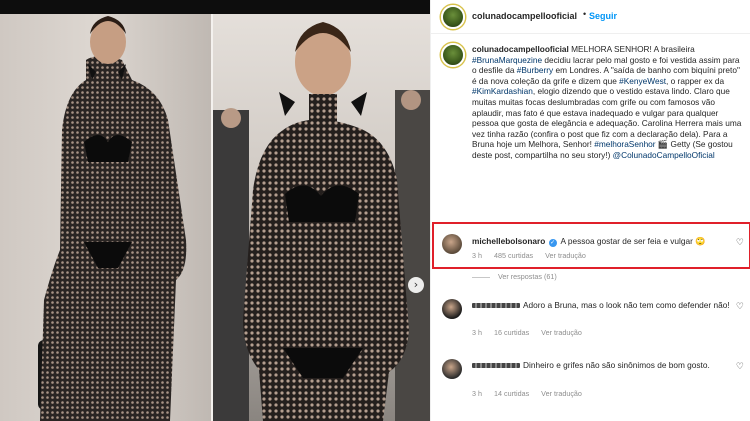 The image size is (750, 421). Describe the element at coordinates (532, 393) in the screenshot. I see `comment-meta: 3 h 14 curtidas Ver tradução` at that location.